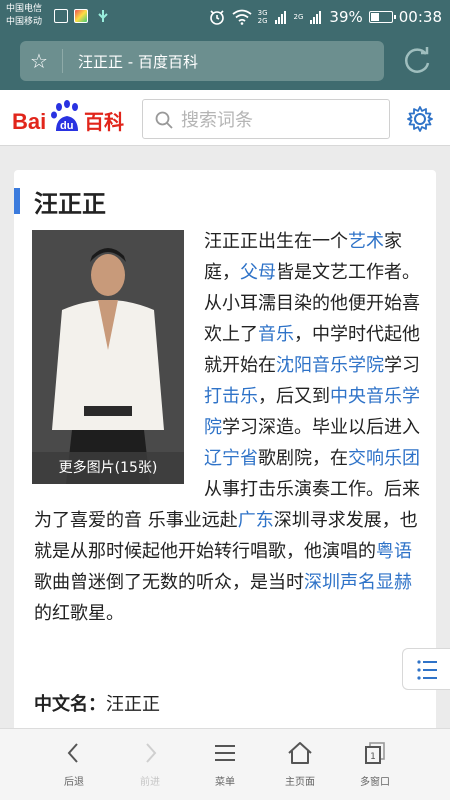  What do you see at coordinates (330, 365) in the screenshot?
I see `article-link: 沈阳音乐学院` at bounding box center [330, 365].